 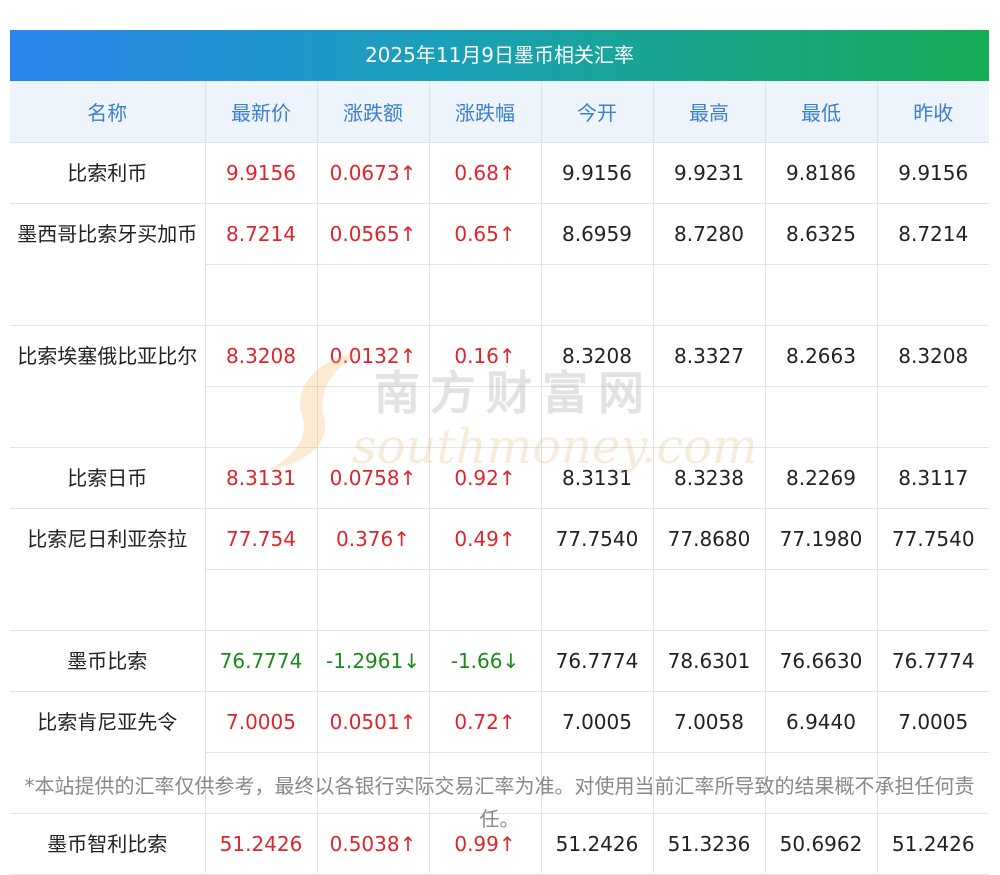 I want to click on cell-change: 0.376↑, so click(x=372, y=569).